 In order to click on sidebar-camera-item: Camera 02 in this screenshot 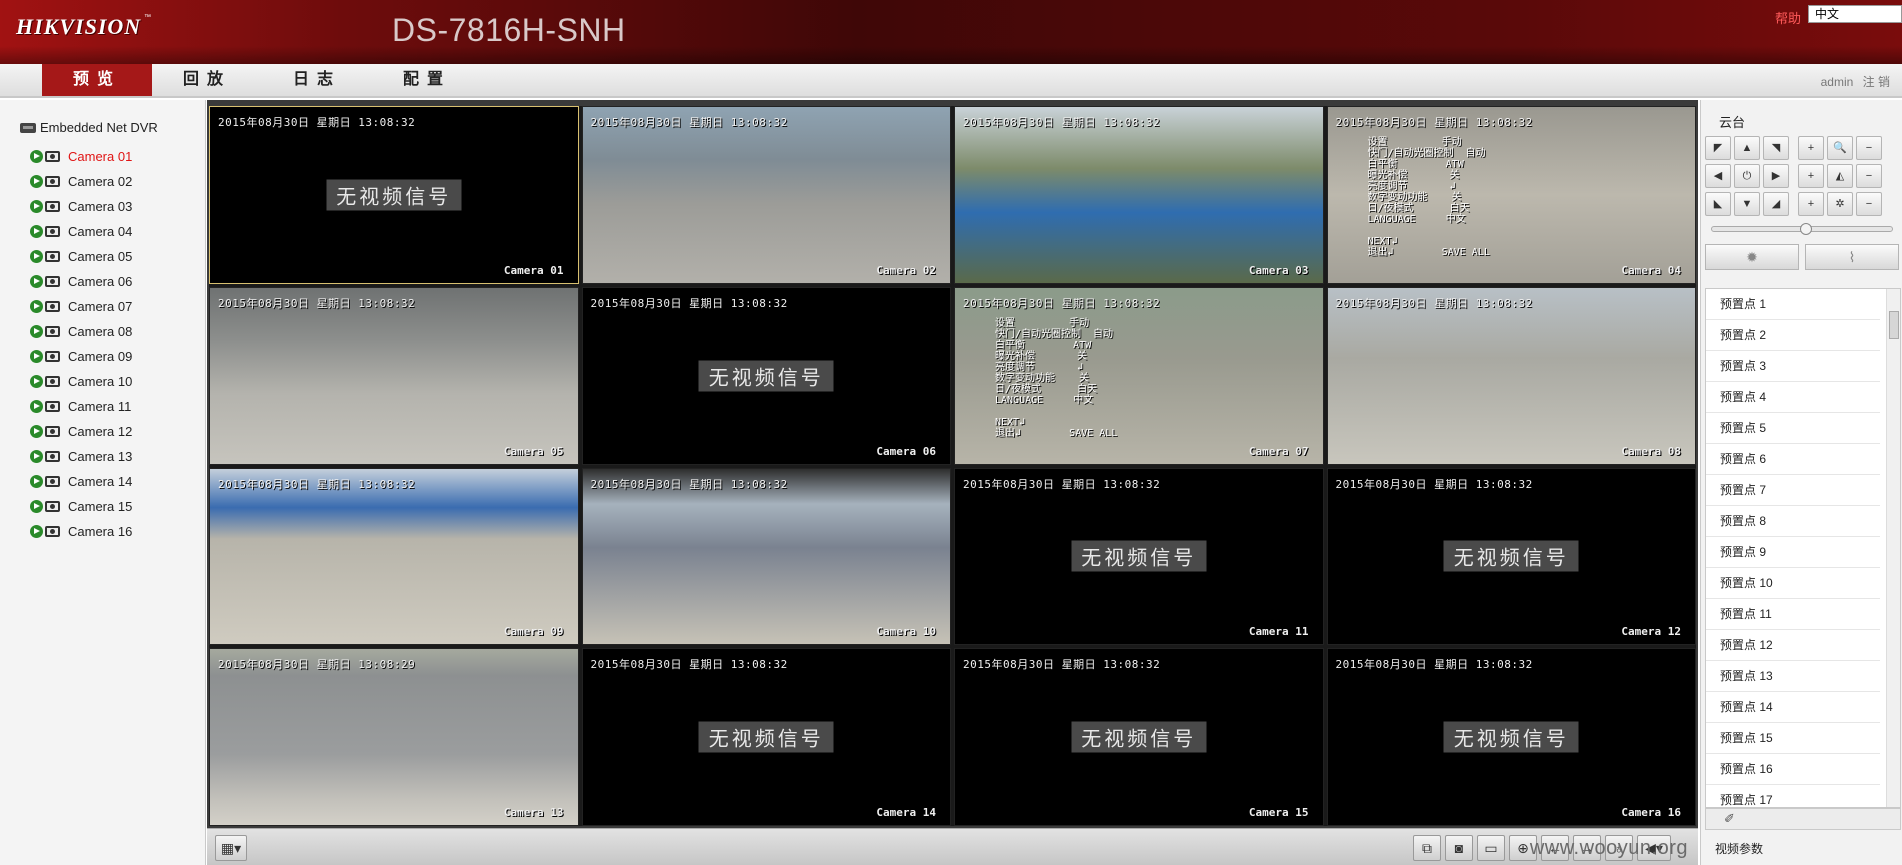, I will do `click(81, 181)`.